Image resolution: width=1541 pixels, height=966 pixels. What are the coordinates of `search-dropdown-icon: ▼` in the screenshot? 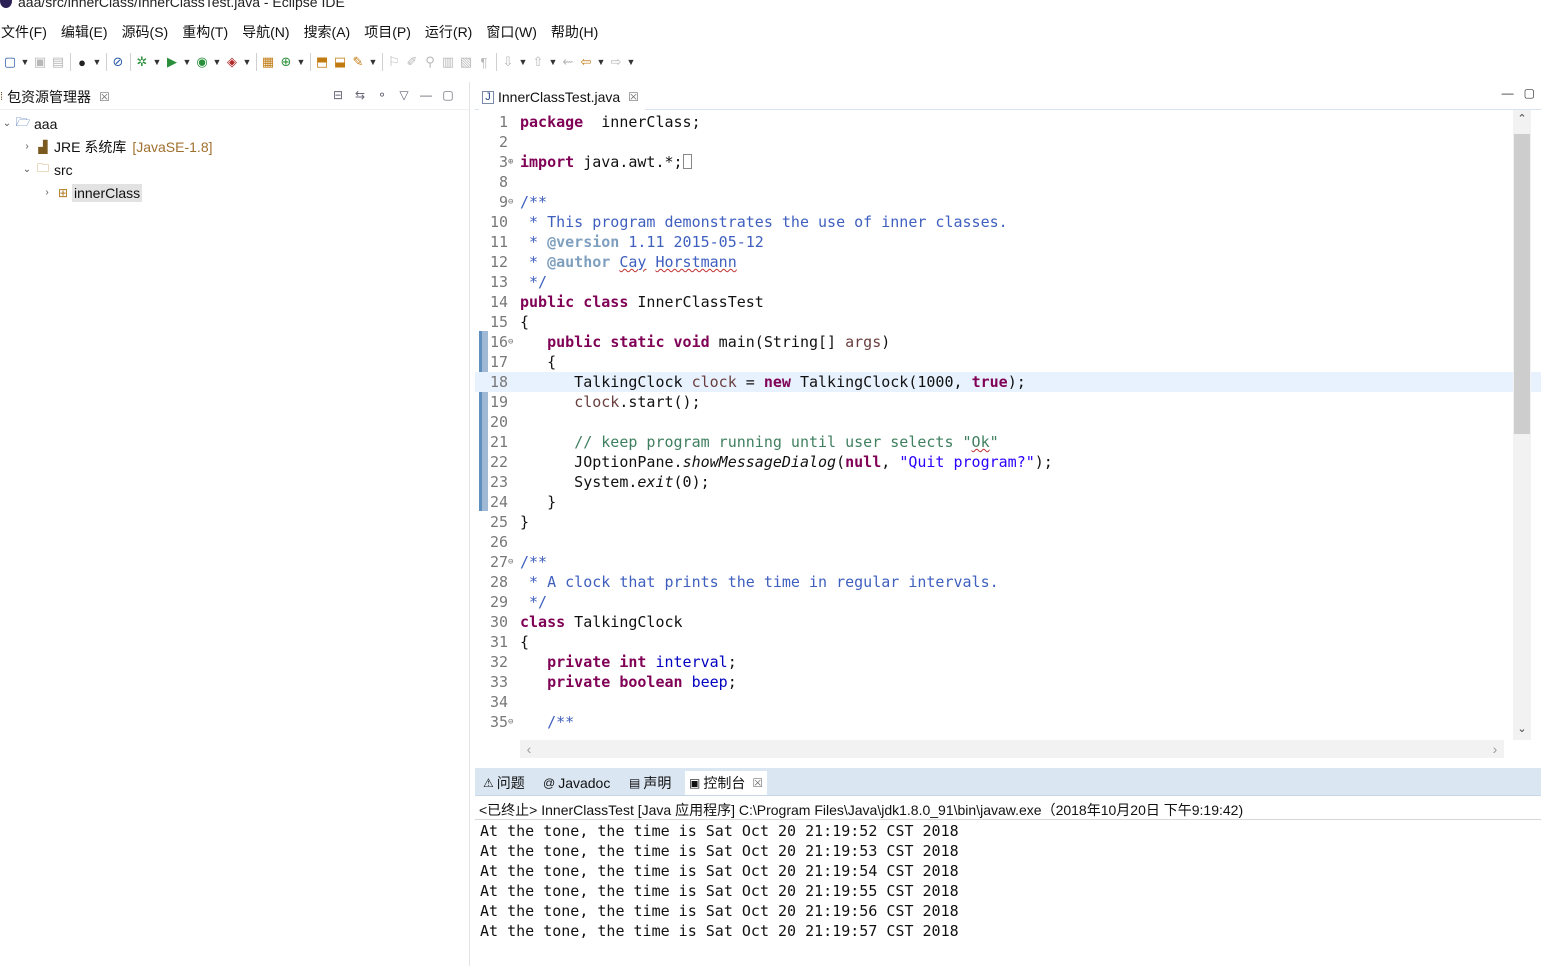 It's located at (373, 62).